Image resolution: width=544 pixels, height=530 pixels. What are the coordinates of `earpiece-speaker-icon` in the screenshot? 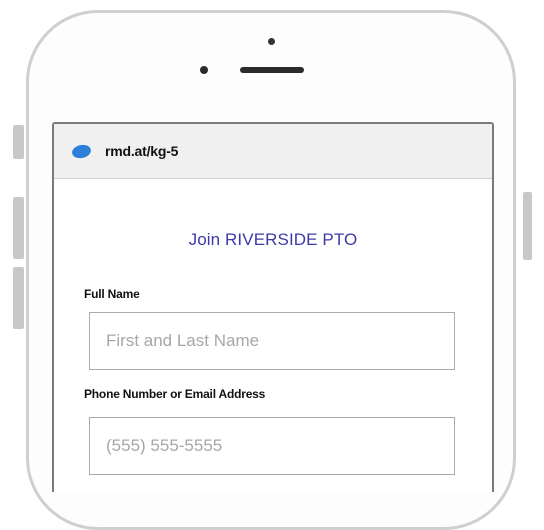 It's located at (272, 70).